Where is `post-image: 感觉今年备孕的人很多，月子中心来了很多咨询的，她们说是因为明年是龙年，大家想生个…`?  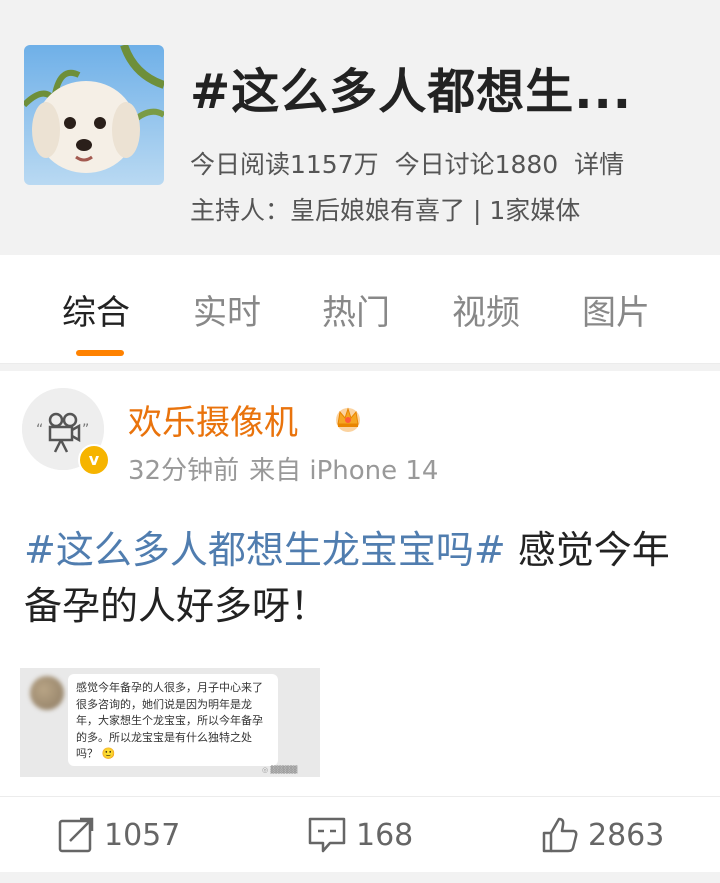 post-image: 感觉今年备孕的人很多，月子中心来了很多咨询的，她们说是因为明年是龙年，大家想生个… is located at coordinates (170, 722).